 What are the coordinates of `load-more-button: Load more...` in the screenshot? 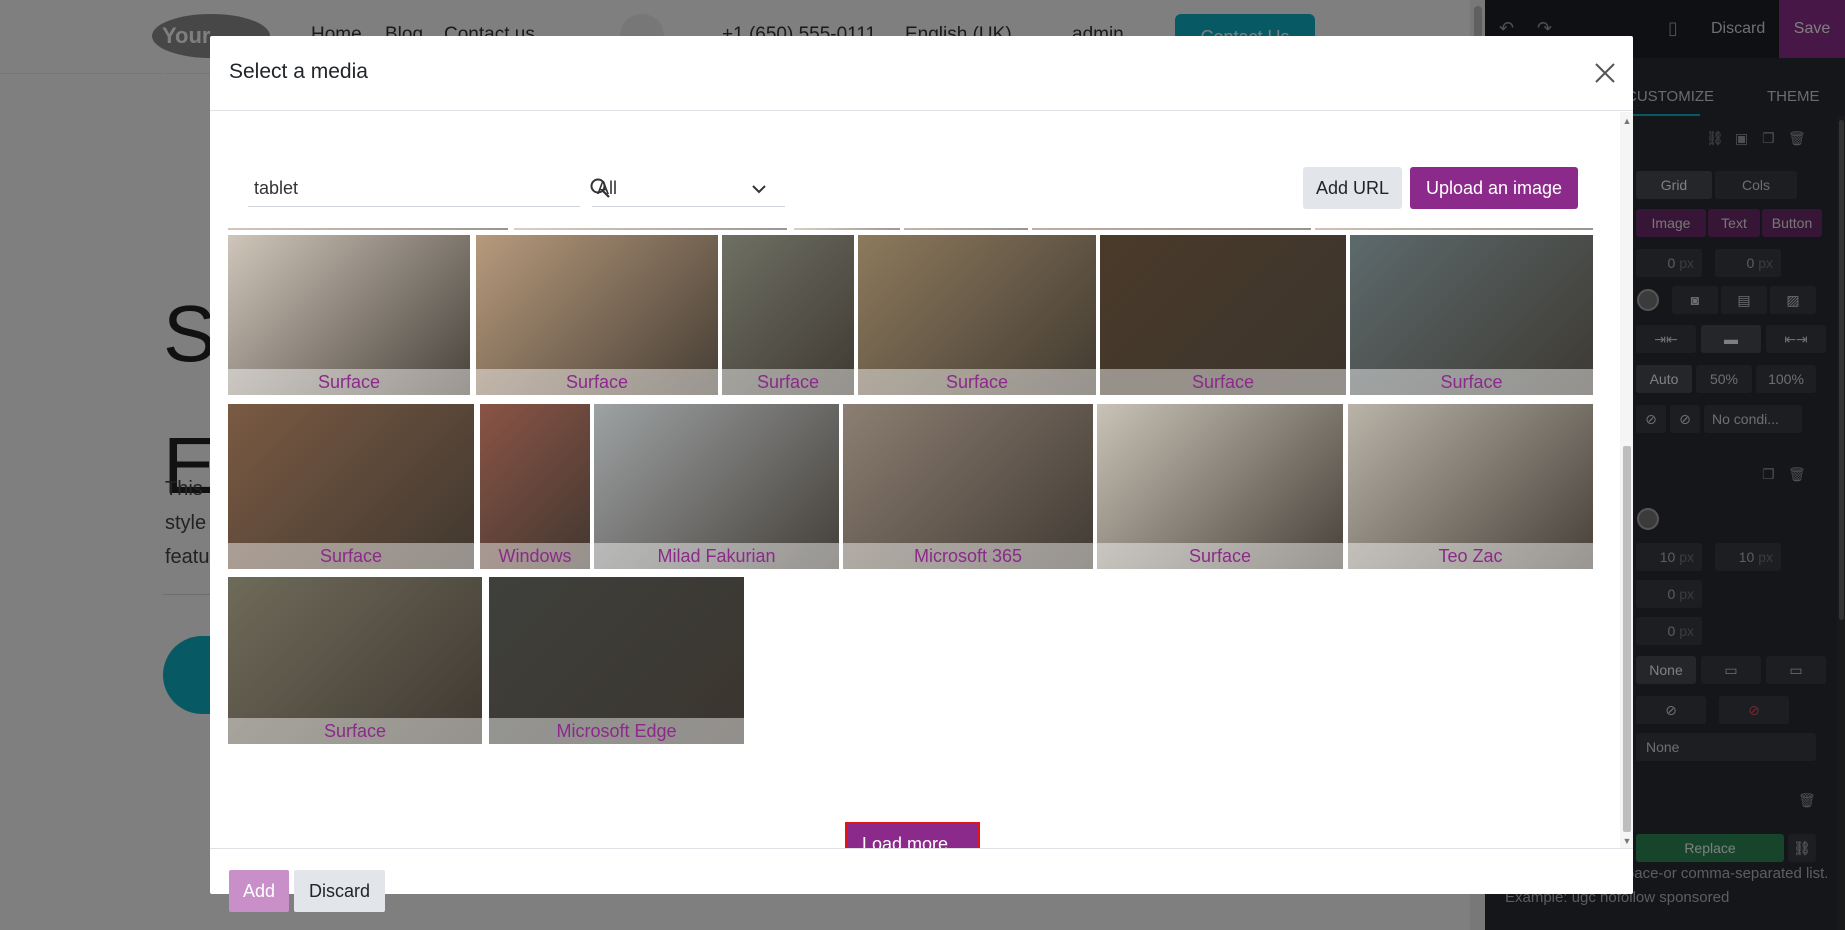 It's located at (912, 835).